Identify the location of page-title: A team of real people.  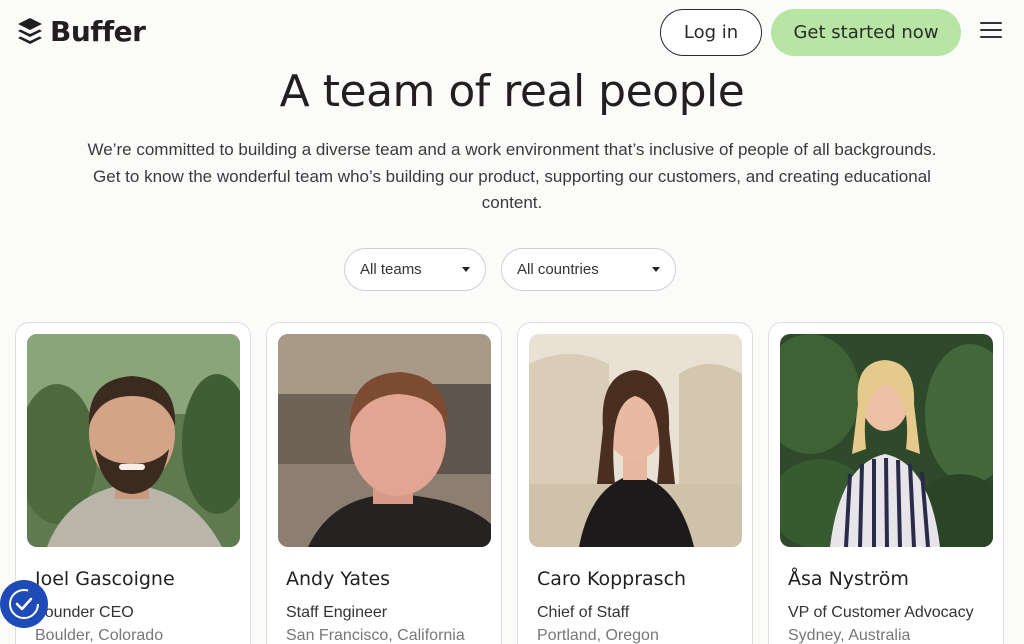
(512, 91).